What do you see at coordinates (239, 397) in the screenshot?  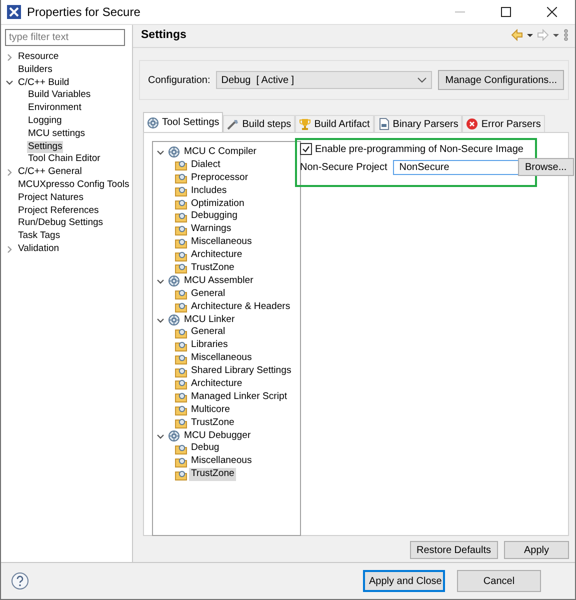 I see `tool-tree-item: Managed Linker Script` at bounding box center [239, 397].